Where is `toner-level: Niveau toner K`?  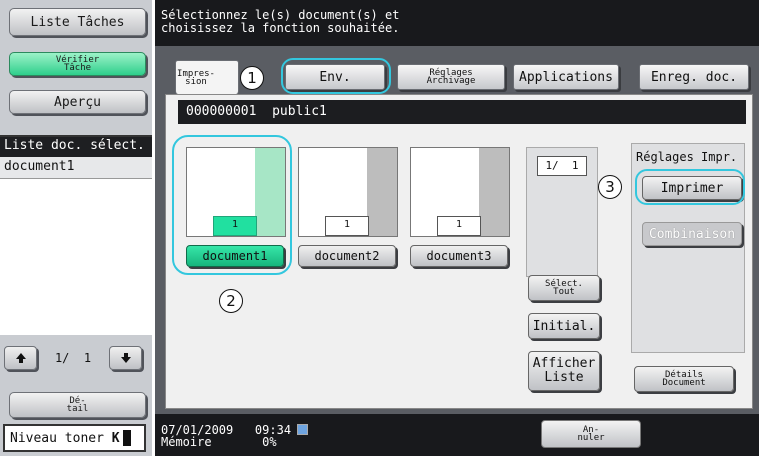 toner-level: Niveau toner K is located at coordinates (74, 438).